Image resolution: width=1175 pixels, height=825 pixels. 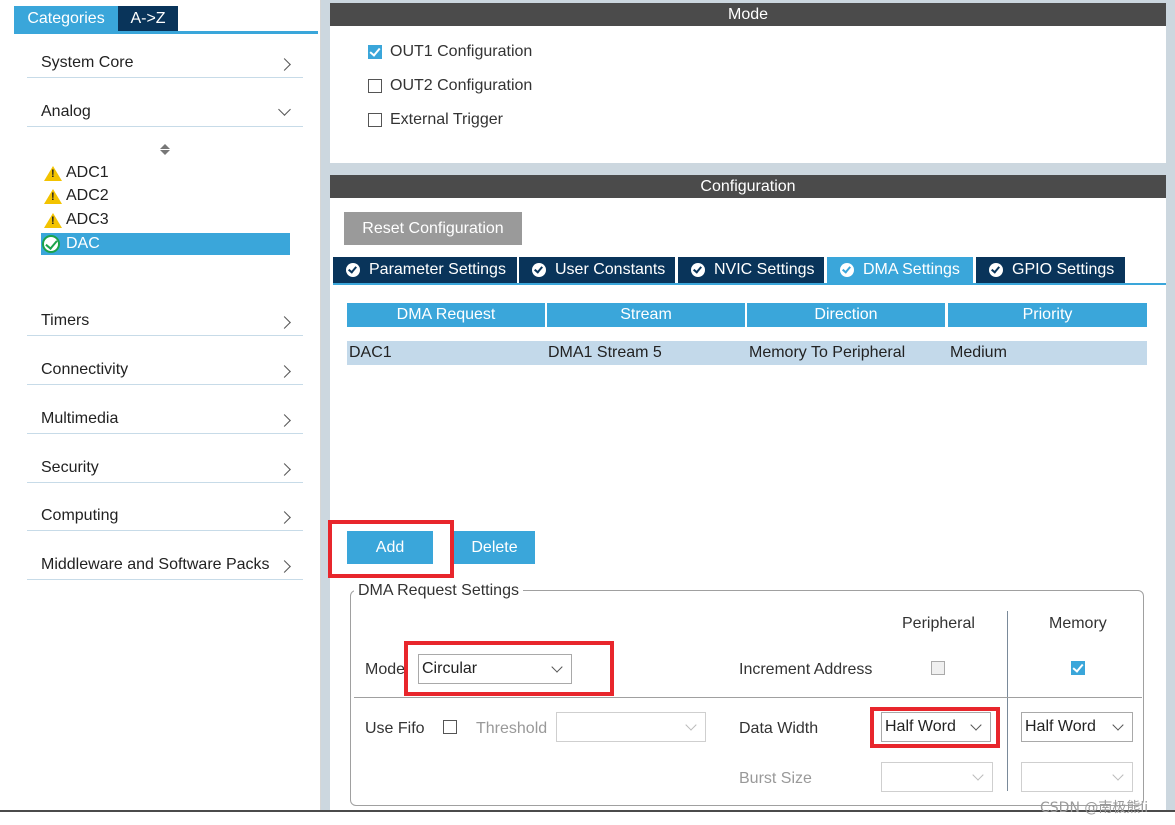 I want to click on category-system-core: System Core, so click(x=165, y=63).